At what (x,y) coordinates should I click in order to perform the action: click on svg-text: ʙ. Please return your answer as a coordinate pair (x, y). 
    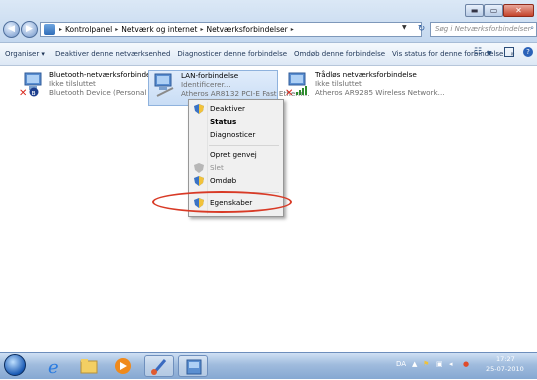
    Looking at the image, I should click on (34, 93).